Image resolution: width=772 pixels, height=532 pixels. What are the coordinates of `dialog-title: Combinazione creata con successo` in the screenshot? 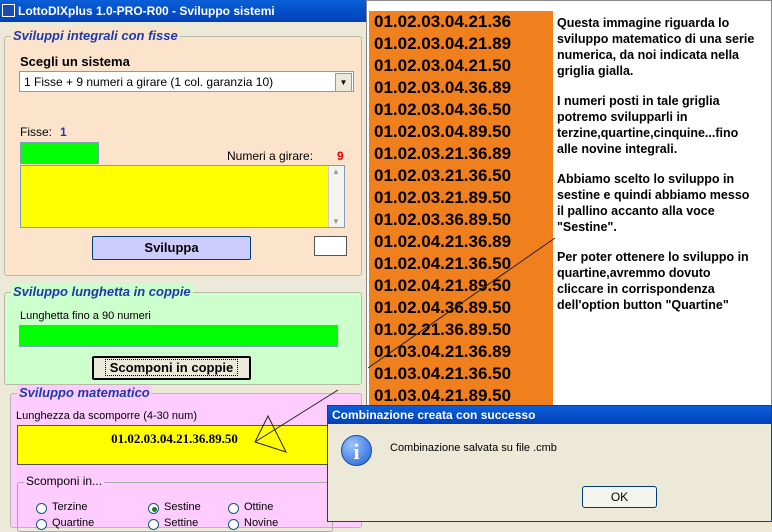 It's located at (434, 415).